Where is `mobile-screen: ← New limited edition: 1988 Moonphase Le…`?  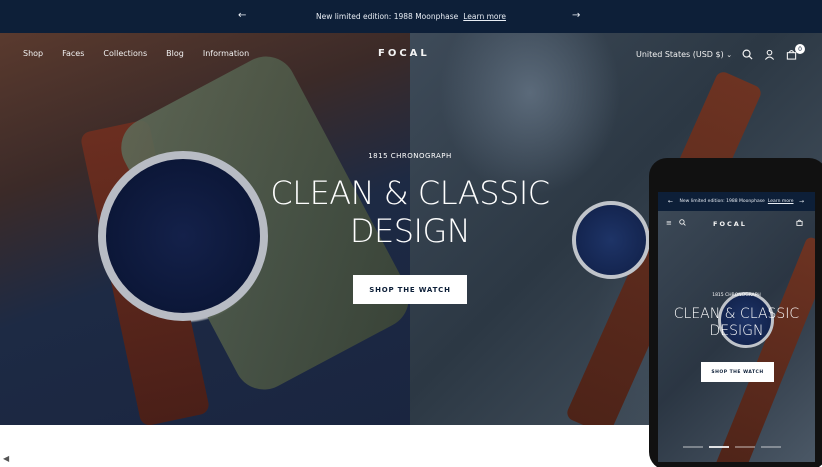
mobile-screen: ← New limited edition: 1988 Moonphase Le… is located at coordinates (736, 327).